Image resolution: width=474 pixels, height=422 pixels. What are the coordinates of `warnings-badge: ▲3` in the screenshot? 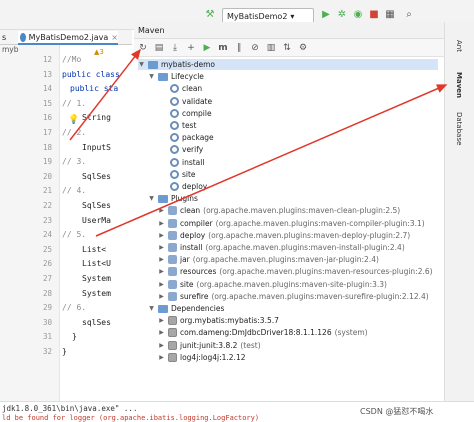 It's located at (99, 52).